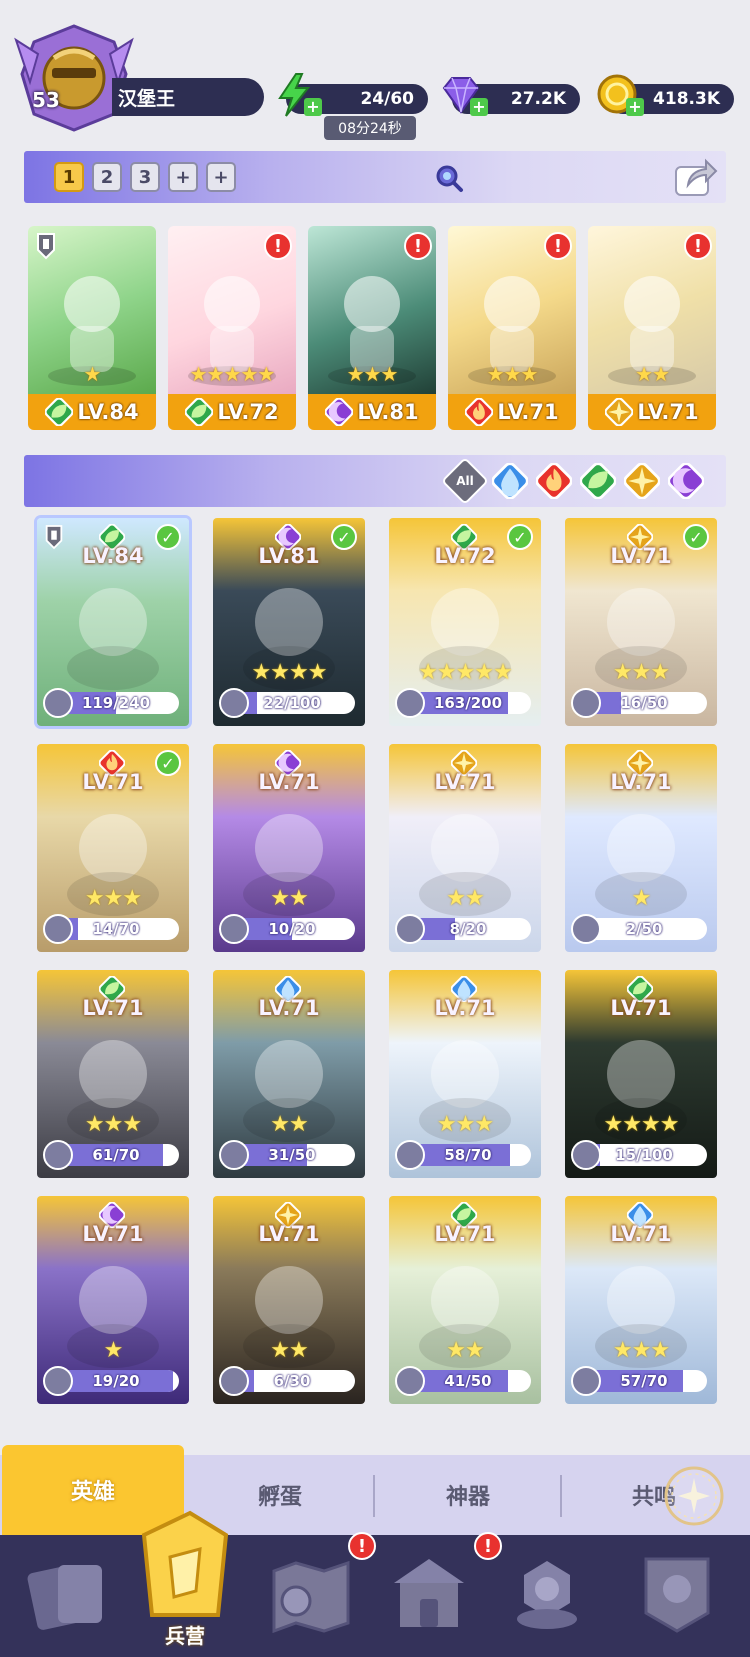 Image resolution: width=750 pixels, height=1657 pixels. What do you see at coordinates (92, 328) in the screenshot?
I see `team-hero-card: ★ LV.84` at bounding box center [92, 328].